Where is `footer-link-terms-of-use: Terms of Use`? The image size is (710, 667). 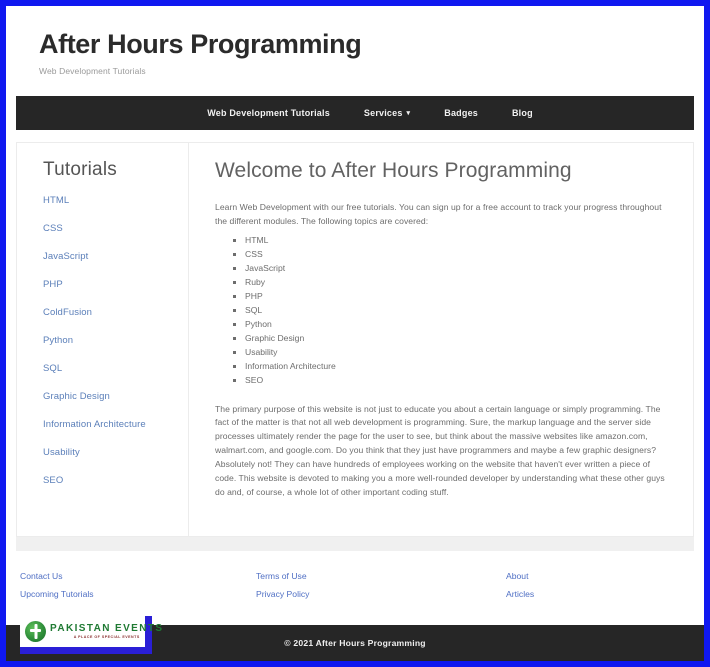 footer-link-terms-of-use: Terms of Use is located at coordinates (381, 576).